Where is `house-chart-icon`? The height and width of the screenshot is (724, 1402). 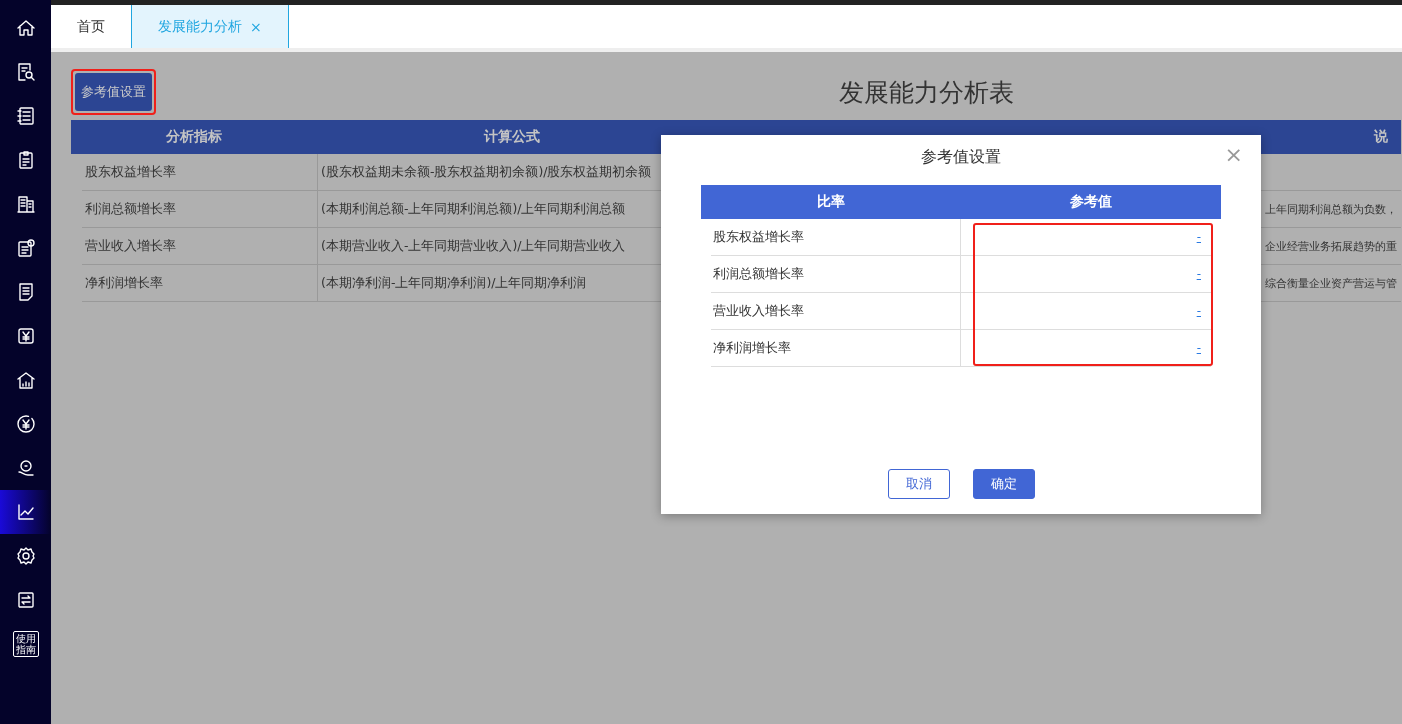
house-chart-icon is located at coordinates (25, 380).